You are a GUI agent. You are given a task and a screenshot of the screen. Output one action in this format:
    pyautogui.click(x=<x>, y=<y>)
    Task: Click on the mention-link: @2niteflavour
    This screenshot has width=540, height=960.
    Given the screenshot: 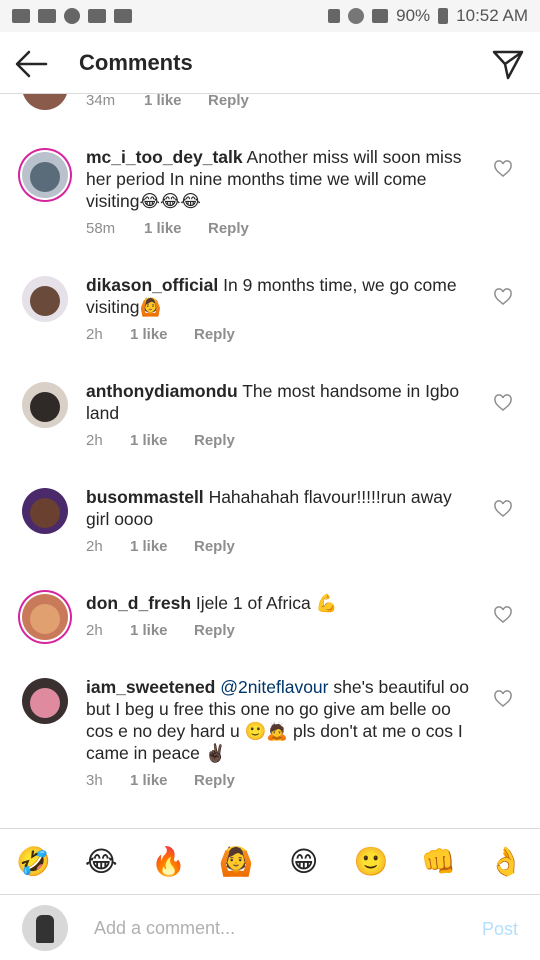 What is the action you would take?
    pyautogui.click(x=274, y=687)
    